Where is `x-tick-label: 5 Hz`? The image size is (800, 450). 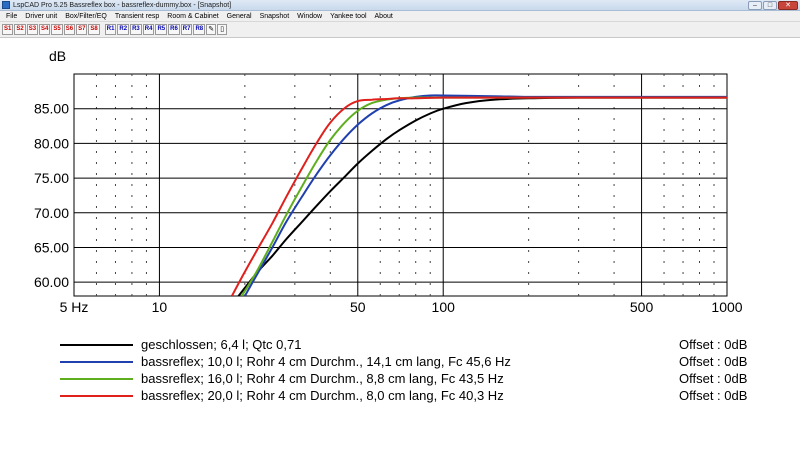 x-tick-label: 5 Hz is located at coordinates (74, 307).